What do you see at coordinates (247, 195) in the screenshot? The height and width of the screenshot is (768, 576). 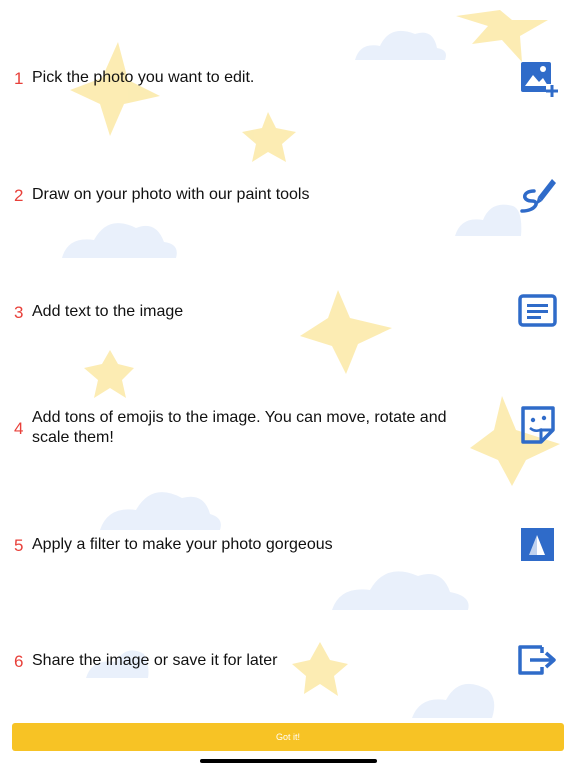 I see `step-text: Draw on your photo with our paint tools` at bounding box center [247, 195].